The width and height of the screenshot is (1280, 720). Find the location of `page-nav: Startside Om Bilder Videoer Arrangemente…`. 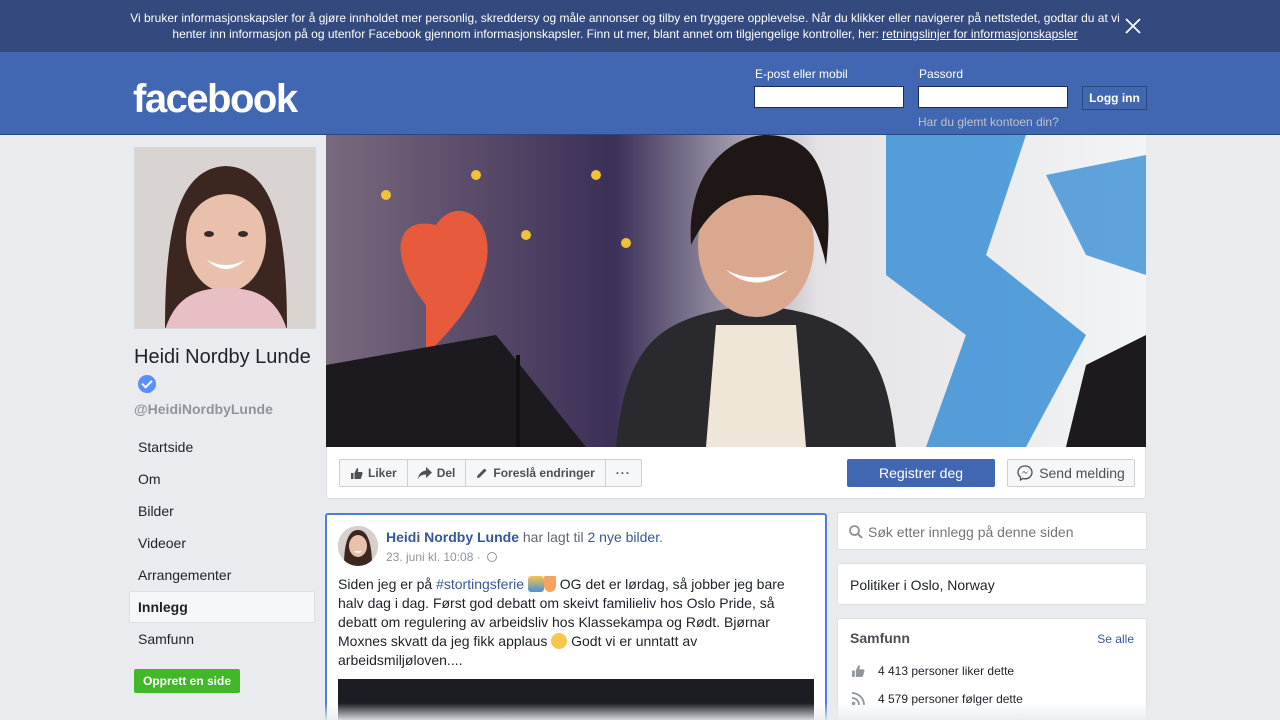

page-nav: Startside Om Bilder Videoer Arrangemente… is located at coordinates (222, 543).